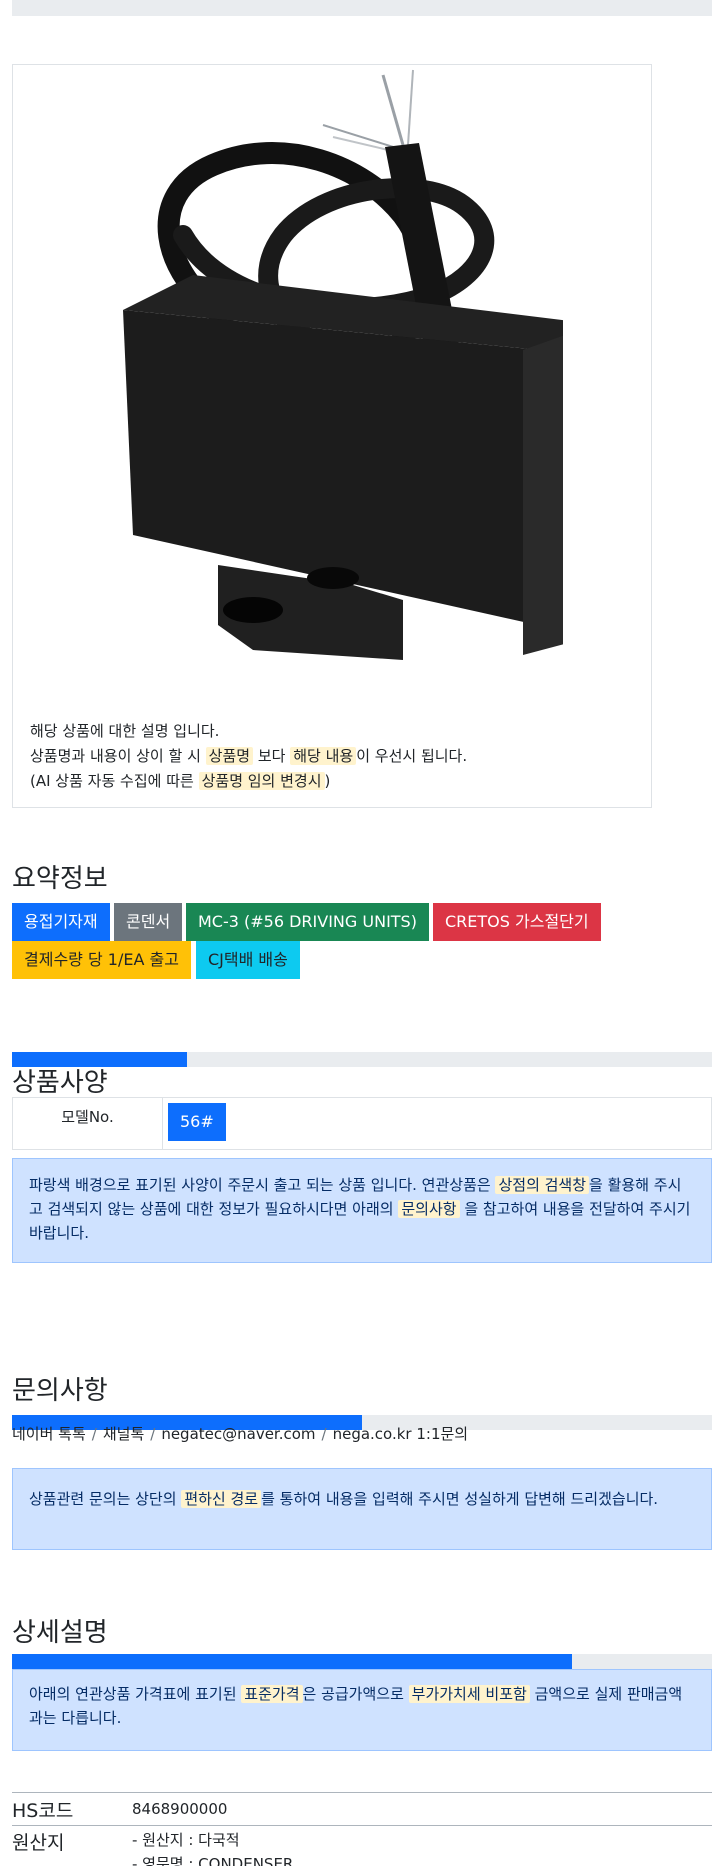  Describe the element at coordinates (60, 1083) in the screenshot. I see `specs-title: 상품사양` at that location.